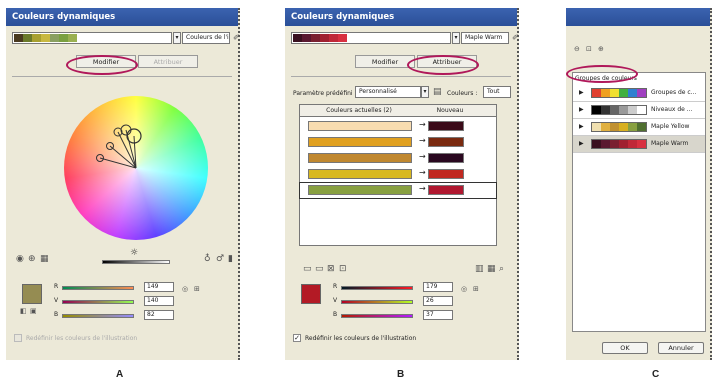  What do you see at coordinates (401, 17) in the screenshot?
I see `panel-b-title: Couleurs dynamiques` at bounding box center [401, 17].